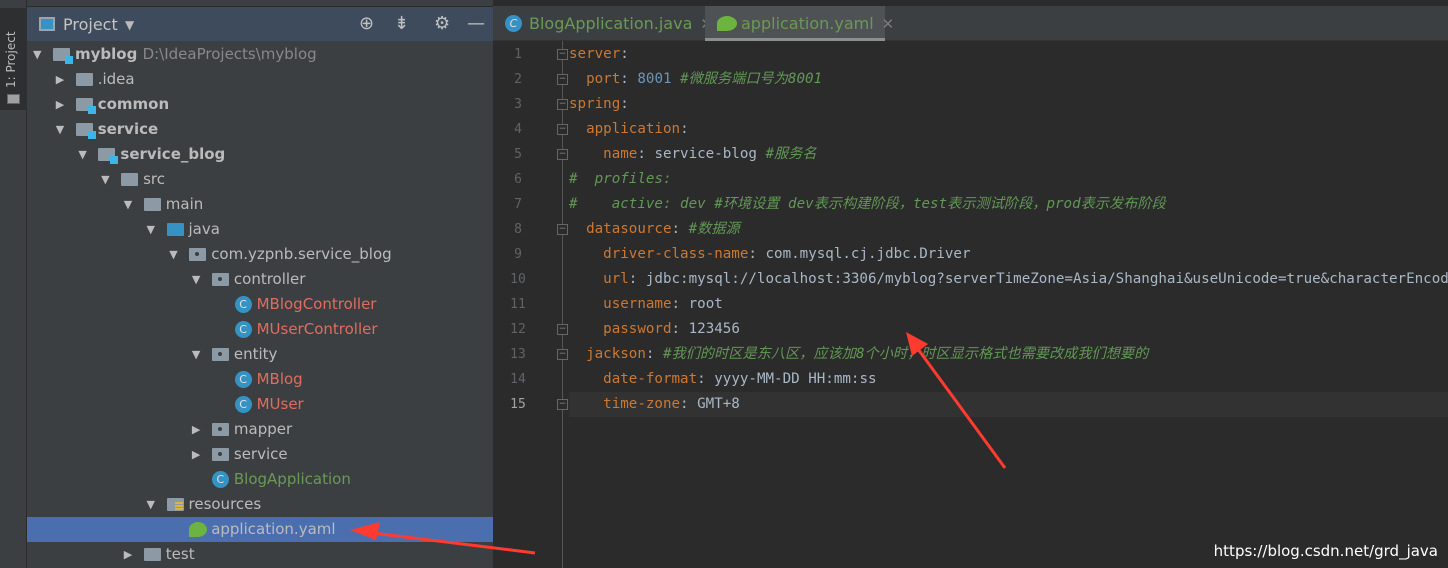  I want to click on tree-item-application-yaml: application.yaml, so click(260, 529).